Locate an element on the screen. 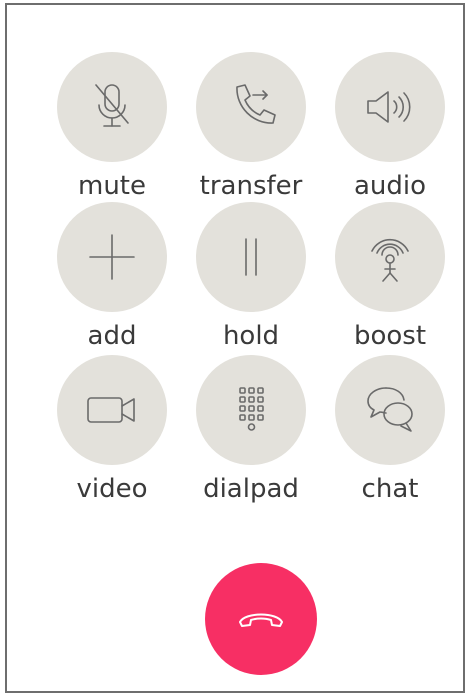  dialpad-label: dialpad is located at coordinates (251, 489).